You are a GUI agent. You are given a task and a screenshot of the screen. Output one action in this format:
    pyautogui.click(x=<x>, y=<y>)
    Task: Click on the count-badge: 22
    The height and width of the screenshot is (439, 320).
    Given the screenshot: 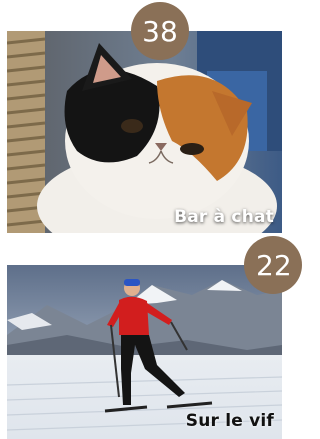 What is the action you would take?
    pyautogui.click(x=273, y=265)
    